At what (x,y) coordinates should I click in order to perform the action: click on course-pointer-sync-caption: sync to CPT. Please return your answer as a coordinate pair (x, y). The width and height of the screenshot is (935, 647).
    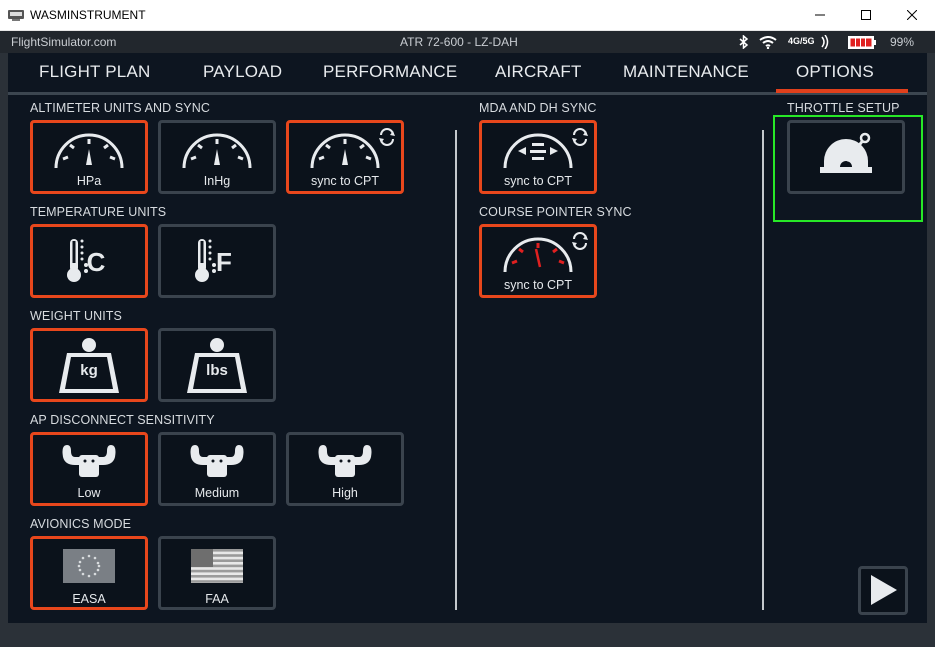
    Looking at the image, I should click on (538, 285).